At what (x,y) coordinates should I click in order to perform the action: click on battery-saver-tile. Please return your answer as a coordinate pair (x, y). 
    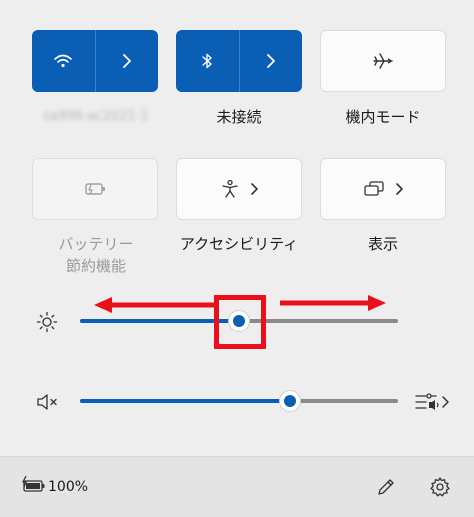
    Looking at the image, I should click on (95, 189).